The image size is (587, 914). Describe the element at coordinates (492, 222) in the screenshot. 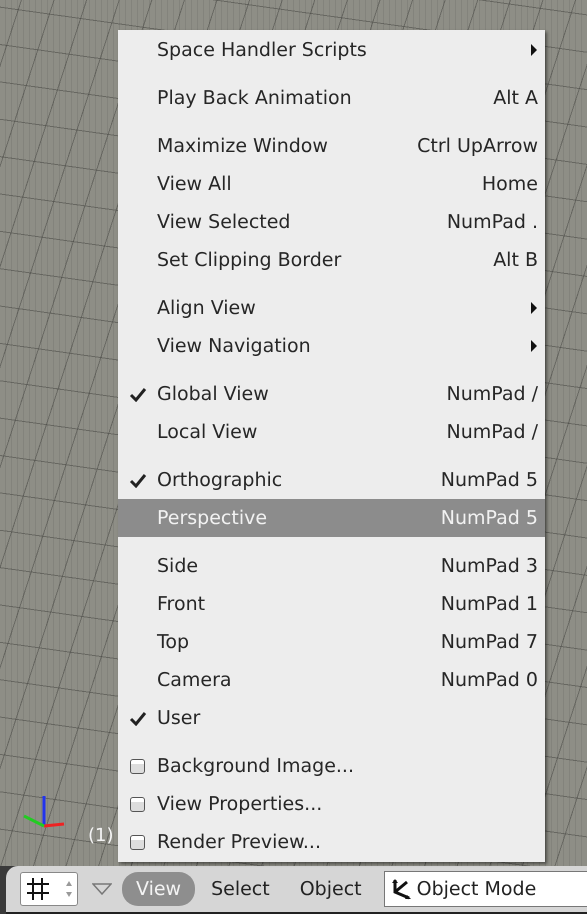

I see `shortcut-text: NumPad .` at that location.